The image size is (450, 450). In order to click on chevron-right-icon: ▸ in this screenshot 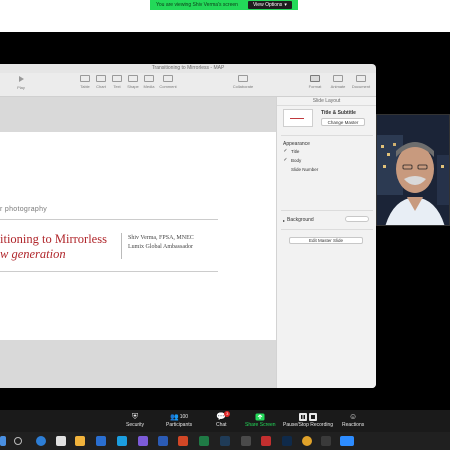, I will do `click(284, 220)`.